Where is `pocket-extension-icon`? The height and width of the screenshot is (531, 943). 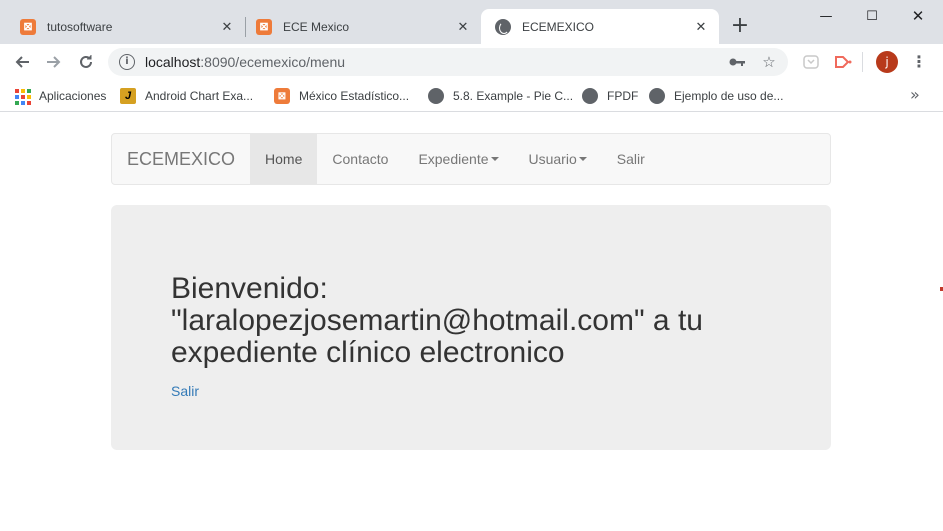
pocket-extension-icon is located at coordinates (811, 62).